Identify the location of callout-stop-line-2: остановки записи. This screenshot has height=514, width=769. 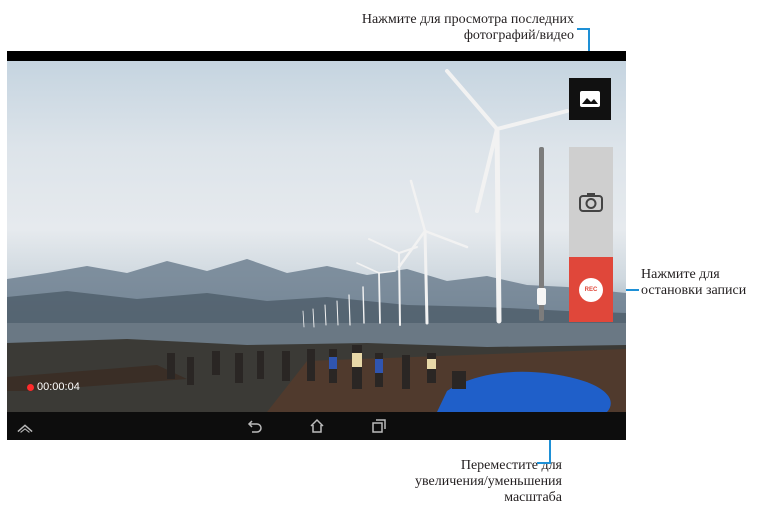
(694, 290).